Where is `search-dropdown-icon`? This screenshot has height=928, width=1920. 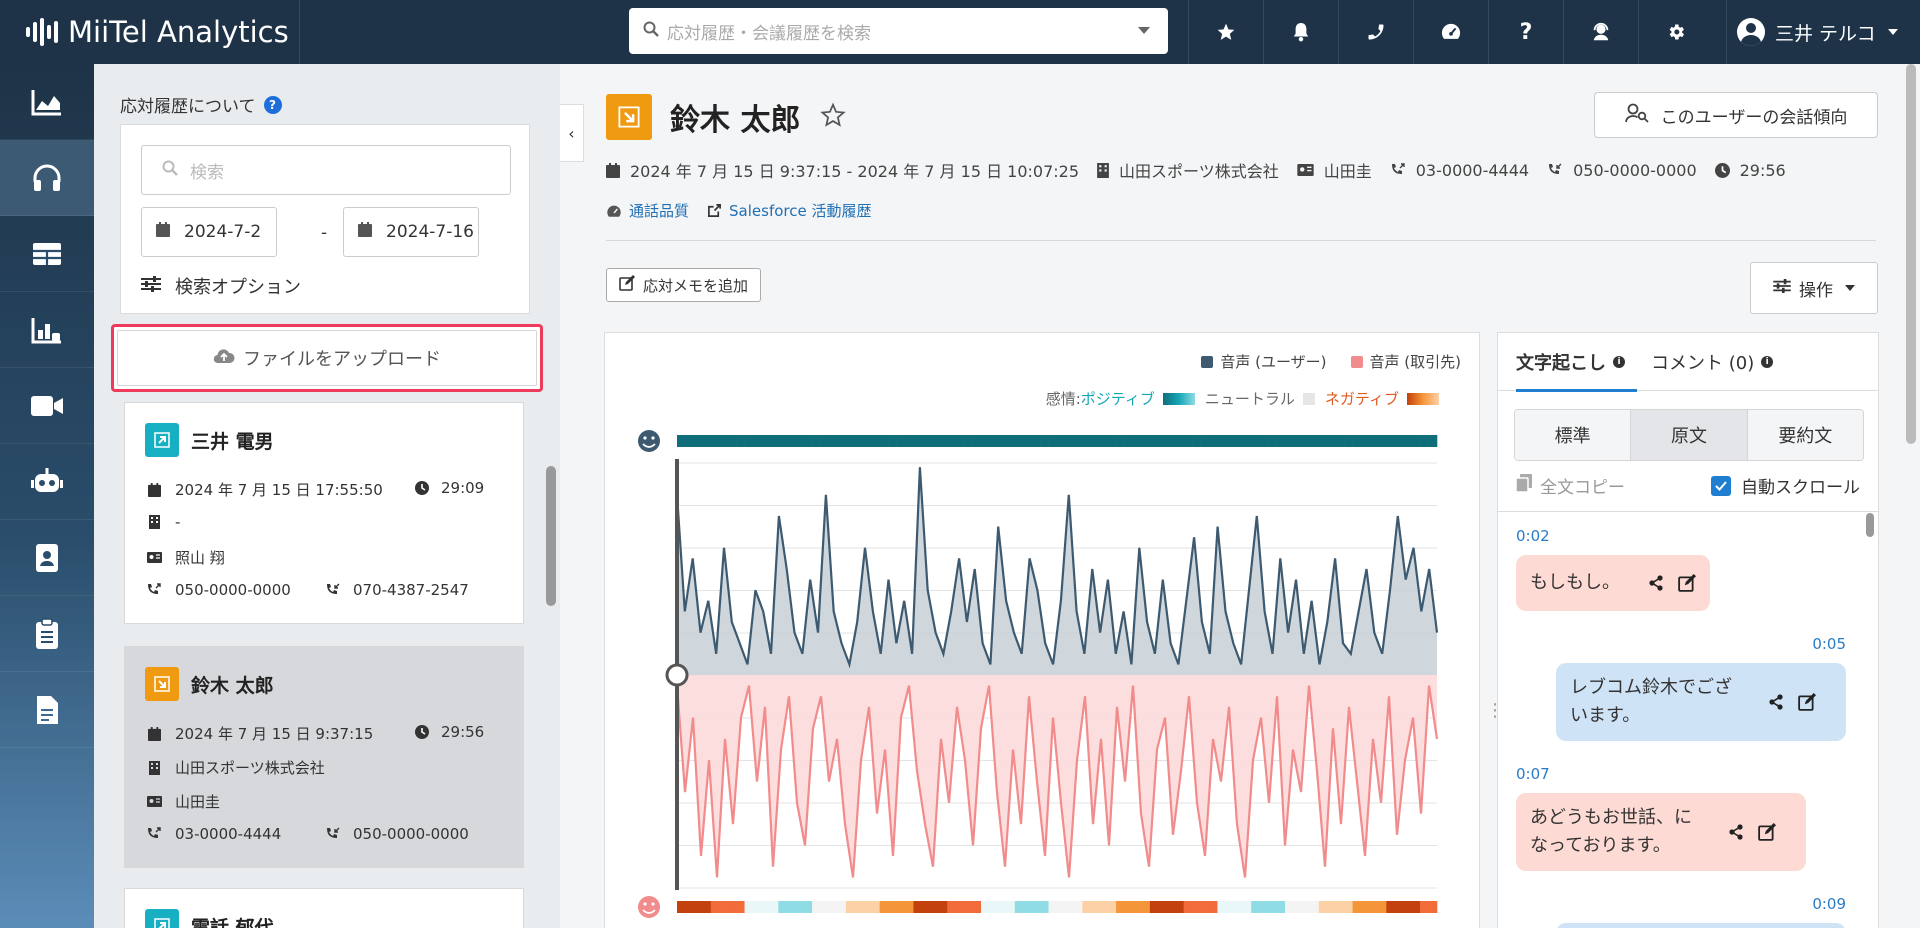
search-dropdown-icon is located at coordinates (1144, 30).